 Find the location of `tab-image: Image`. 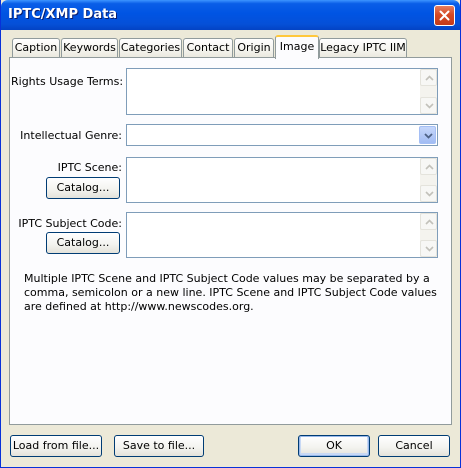

tab-image: Image is located at coordinates (297, 47).